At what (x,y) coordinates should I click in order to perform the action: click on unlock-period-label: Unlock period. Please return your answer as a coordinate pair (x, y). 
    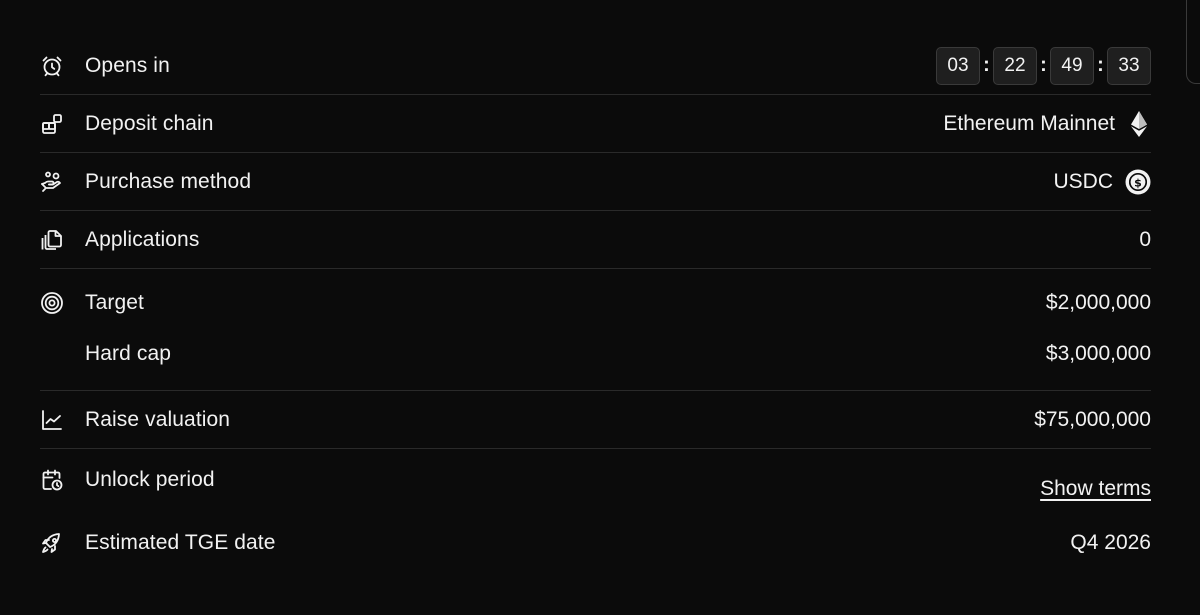
    Looking at the image, I should click on (150, 479).